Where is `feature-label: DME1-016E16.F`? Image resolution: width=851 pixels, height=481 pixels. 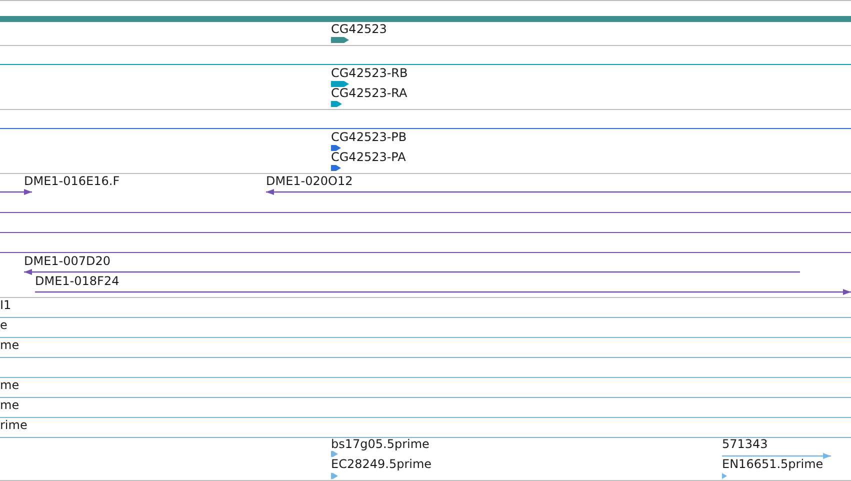 feature-label: DME1-016E16.F is located at coordinates (72, 181).